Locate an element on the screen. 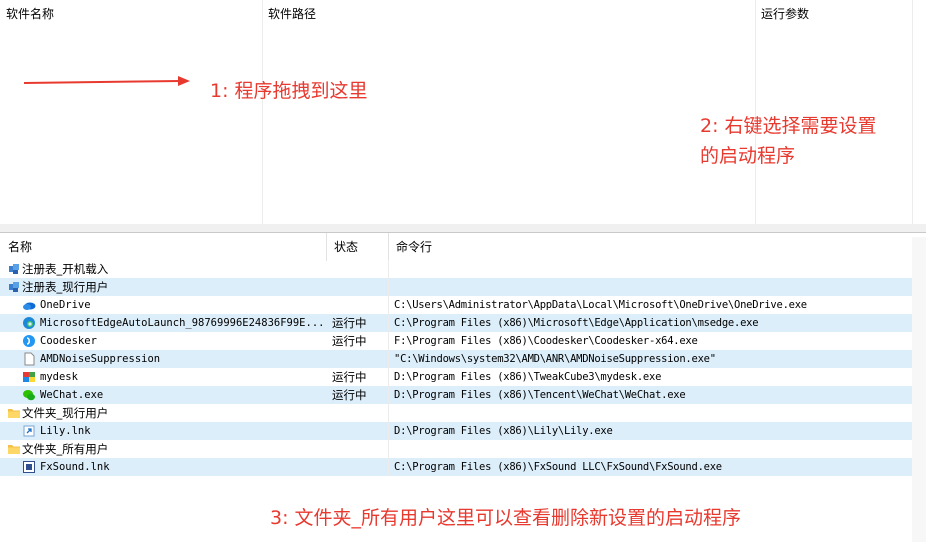  startup-items-header: 名称 状态 命令行 is located at coordinates (463, 247).